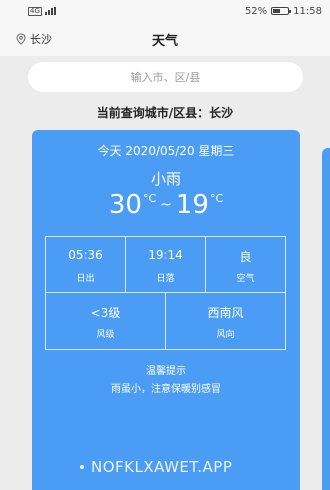 This screenshot has width=330, height=490. Describe the element at coordinates (245, 279) in the screenshot. I see `air-quality-label: 空气` at that location.